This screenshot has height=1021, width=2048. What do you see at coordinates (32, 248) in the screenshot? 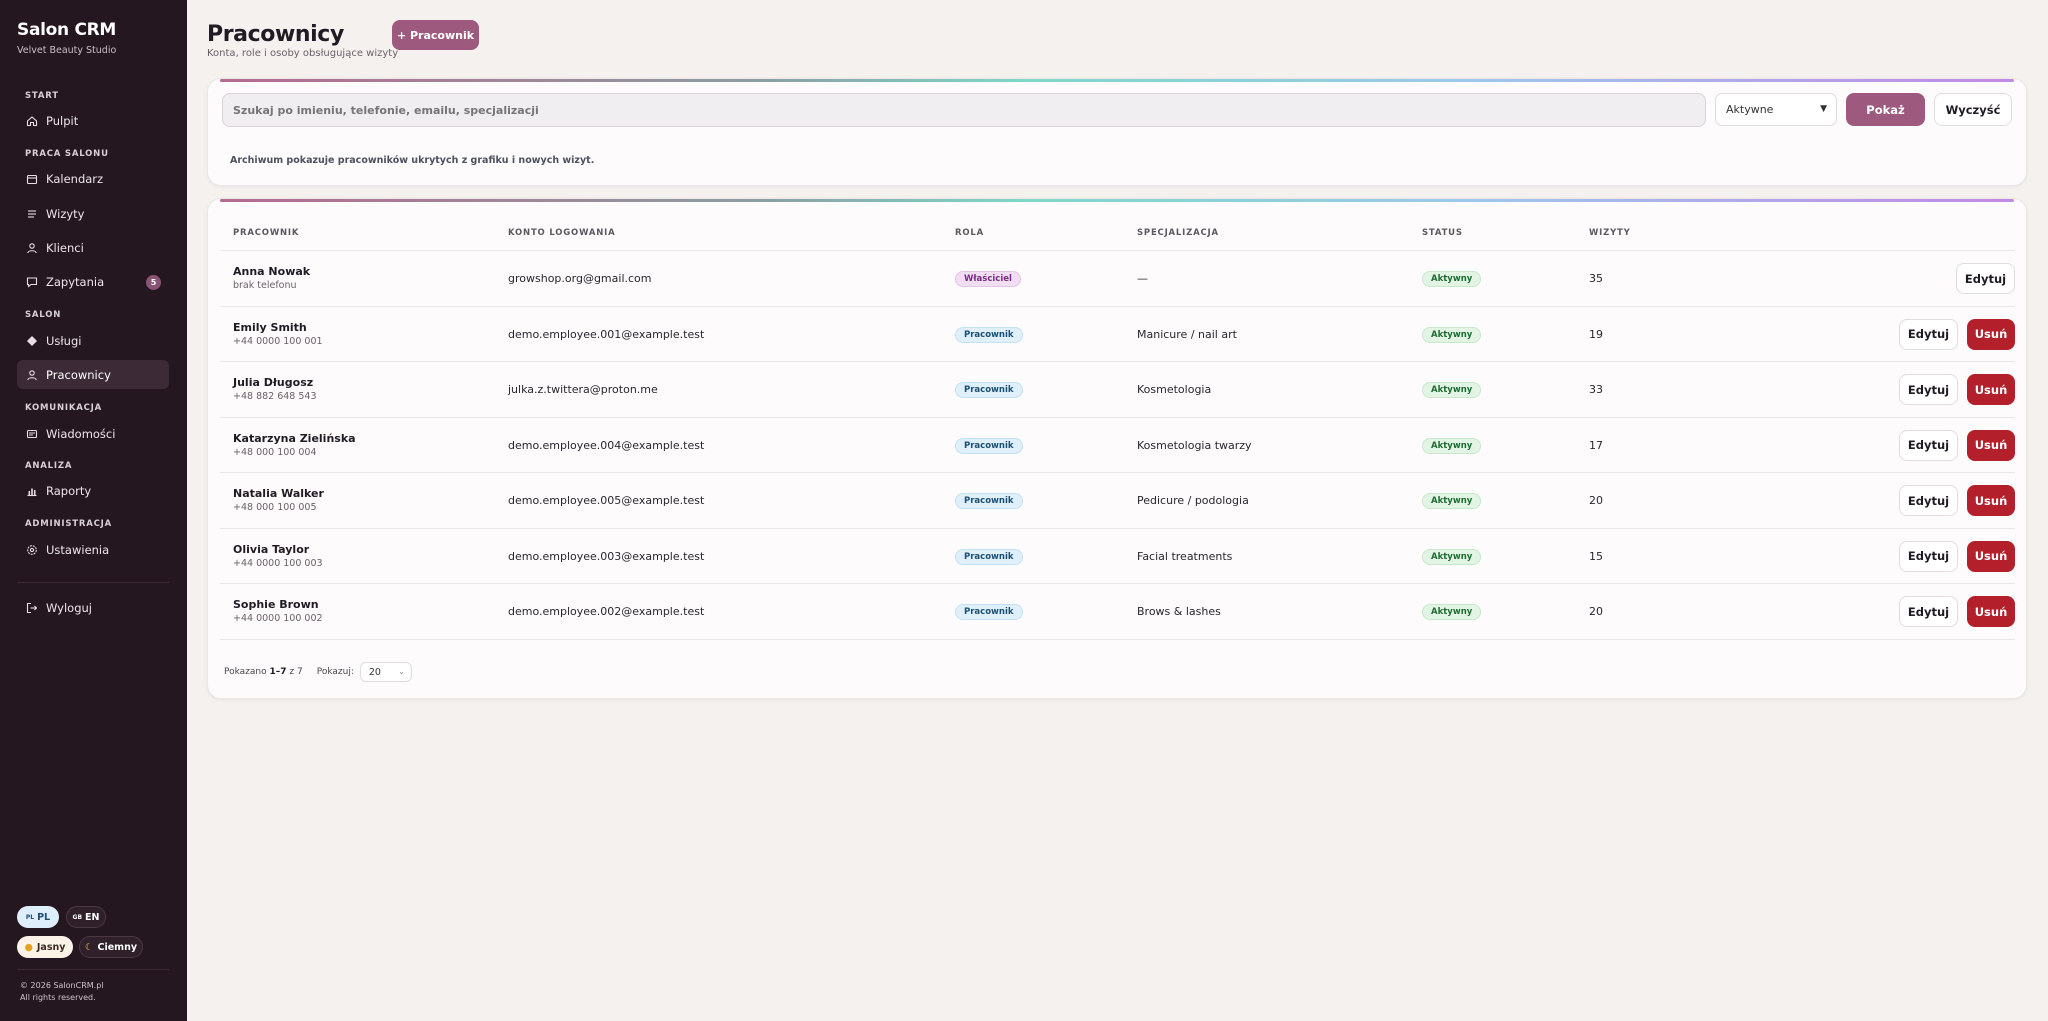
I see `user-icon` at bounding box center [32, 248].